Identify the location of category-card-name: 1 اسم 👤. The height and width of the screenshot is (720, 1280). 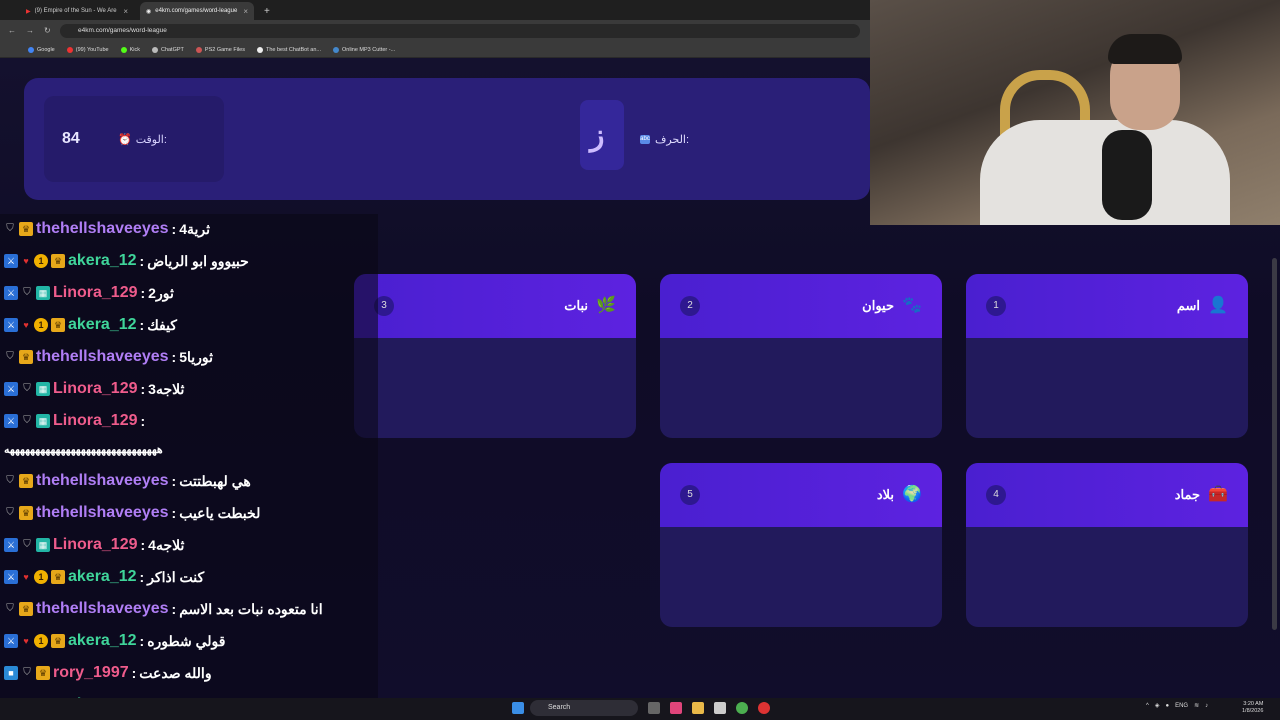
(1107, 356).